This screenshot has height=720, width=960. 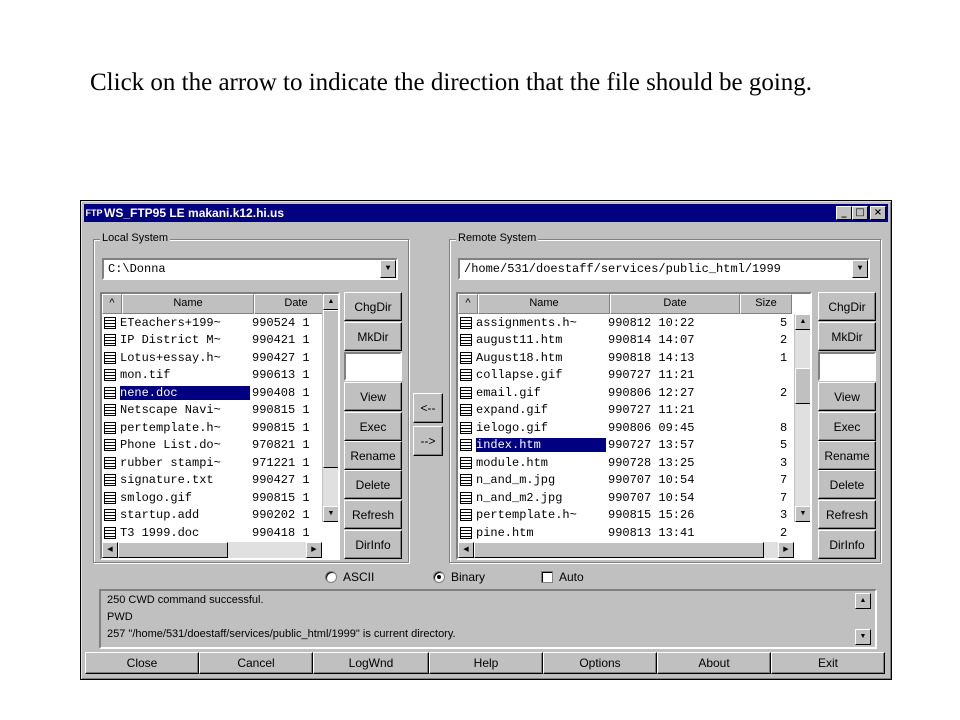 I want to click on logwnd-button: LogWnd, so click(x=371, y=663).